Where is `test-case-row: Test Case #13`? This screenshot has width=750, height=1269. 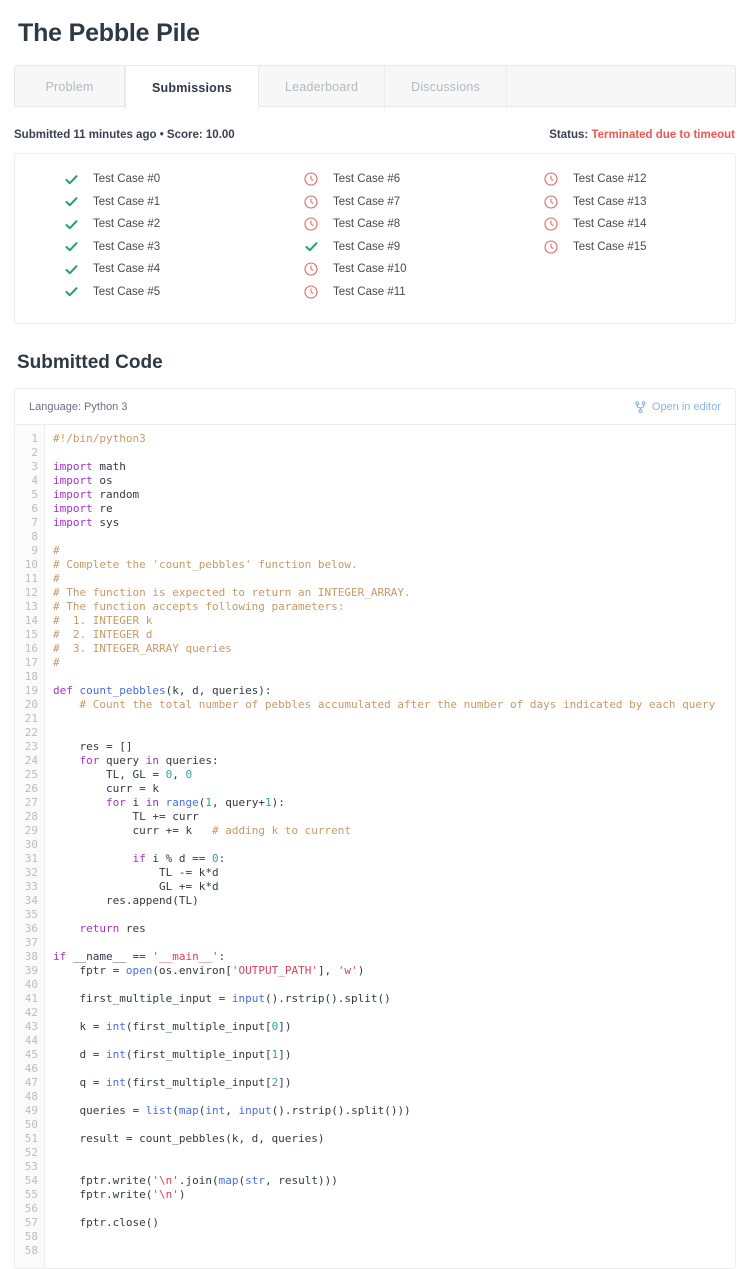
test-case-row: Test Case #13 is located at coordinates (615, 202).